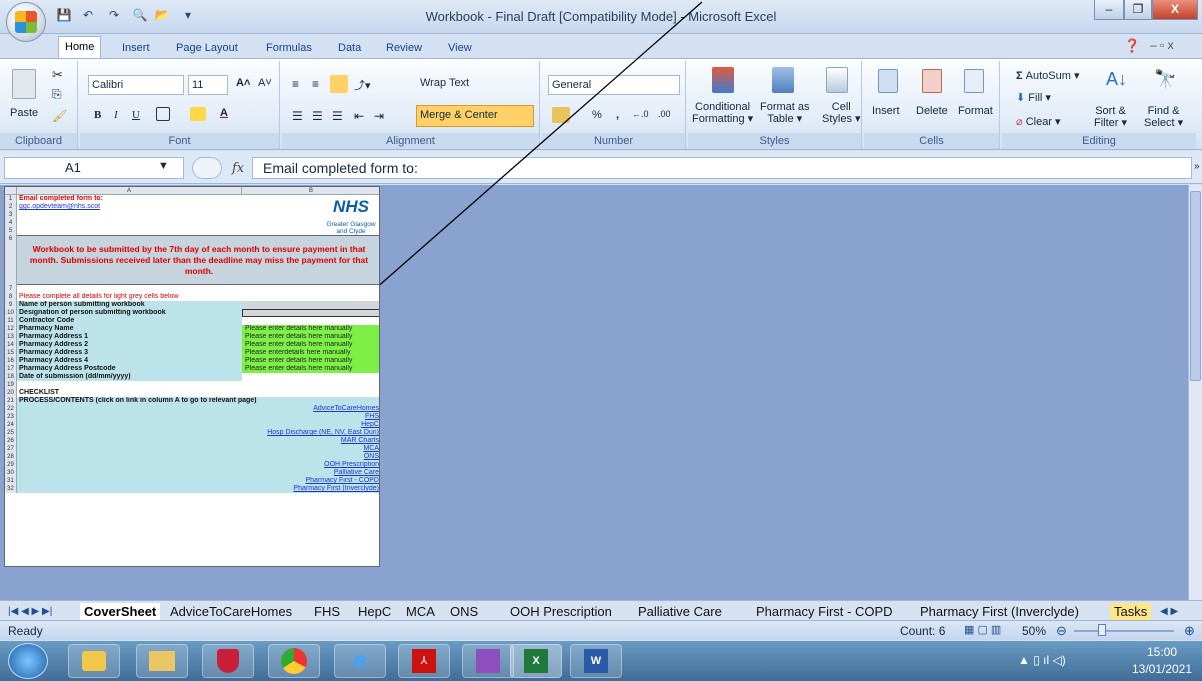  What do you see at coordinates (39, 392) in the screenshot?
I see `checklist-heading: CHECKLIST` at bounding box center [39, 392].